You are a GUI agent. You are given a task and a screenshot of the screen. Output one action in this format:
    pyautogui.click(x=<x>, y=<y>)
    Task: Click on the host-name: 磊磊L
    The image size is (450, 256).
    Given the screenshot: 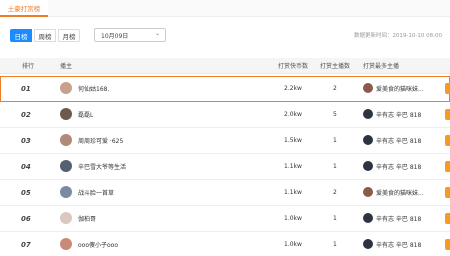 What is the action you would take?
    pyautogui.click(x=85, y=114)
    